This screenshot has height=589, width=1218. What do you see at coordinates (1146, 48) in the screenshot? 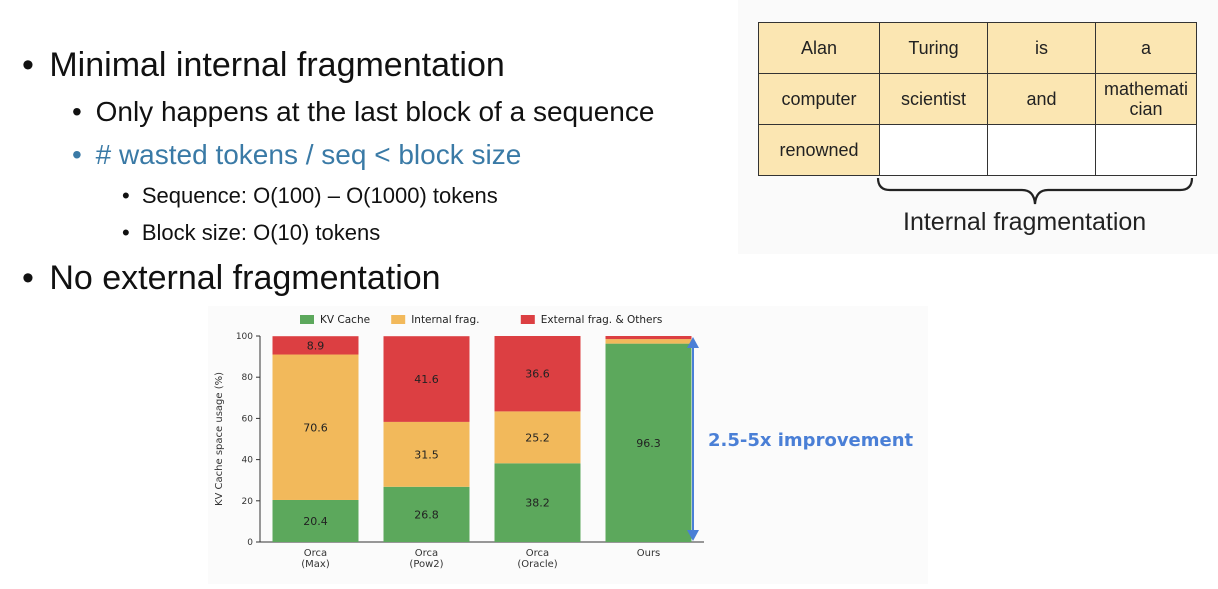
I see `token-cell: a` at bounding box center [1146, 48].